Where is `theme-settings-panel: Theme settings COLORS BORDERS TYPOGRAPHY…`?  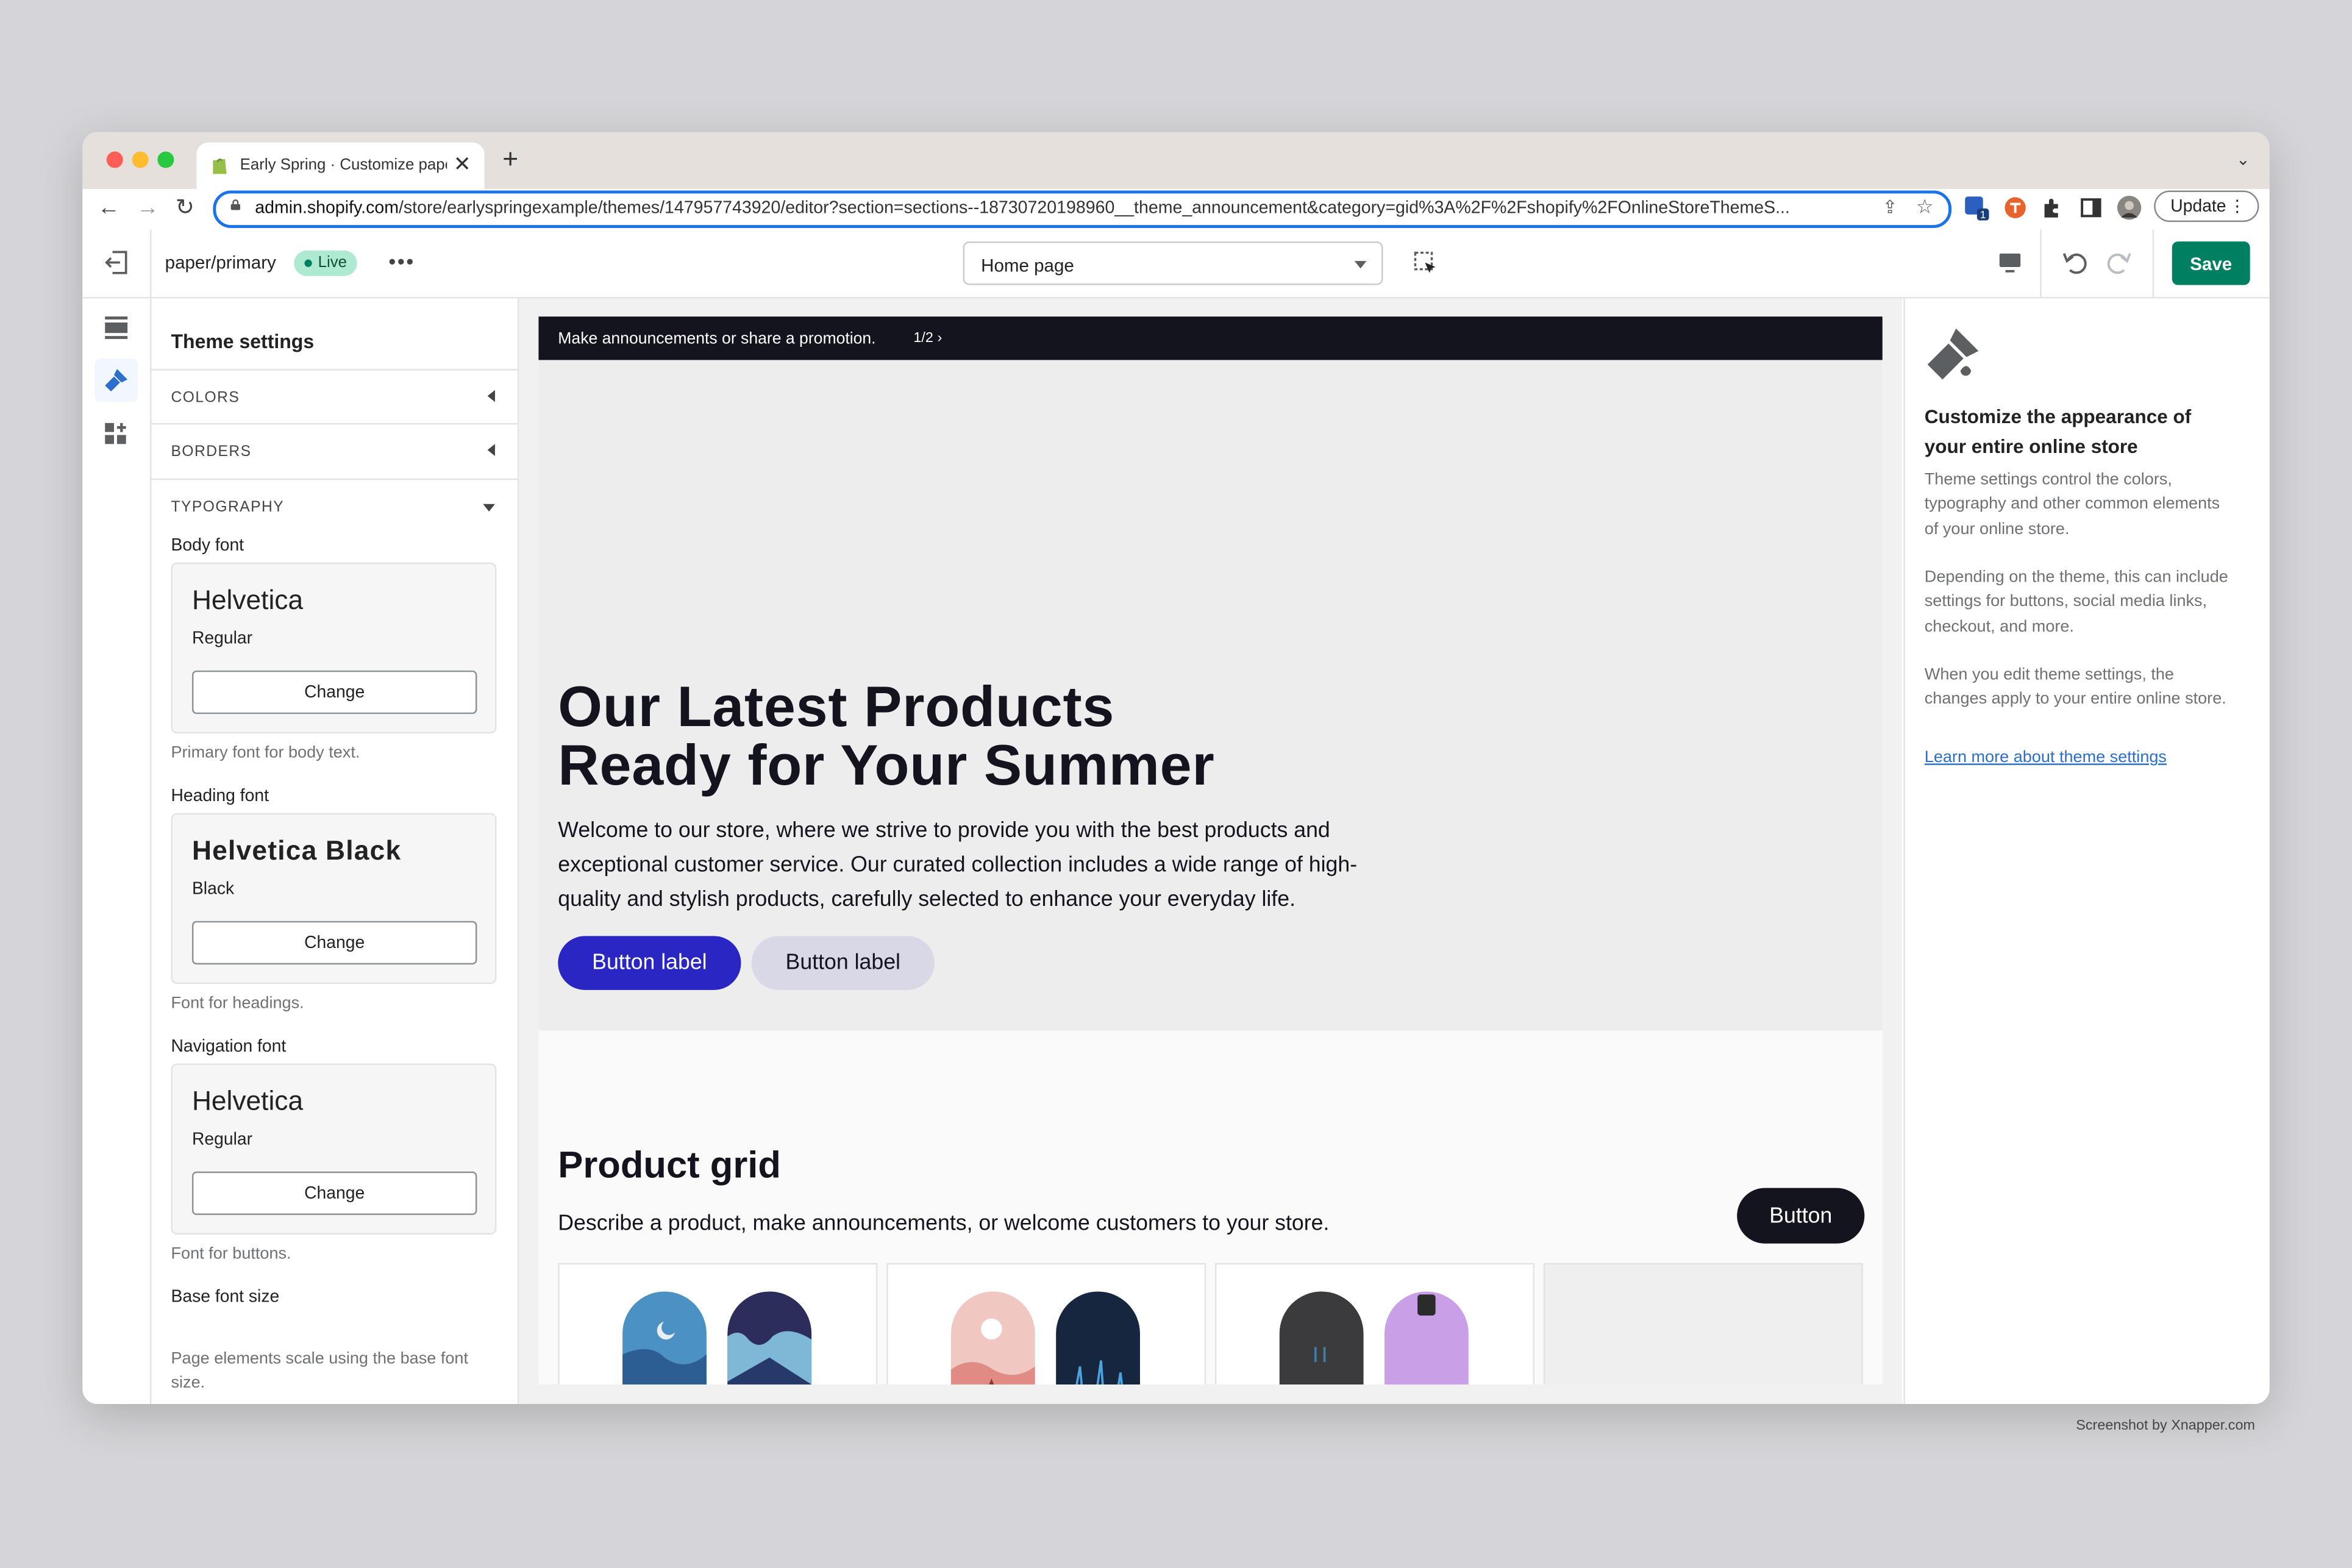
theme-settings-panel: Theme settings COLORS BORDERS TYPOGRAPHY… is located at coordinates (335, 851).